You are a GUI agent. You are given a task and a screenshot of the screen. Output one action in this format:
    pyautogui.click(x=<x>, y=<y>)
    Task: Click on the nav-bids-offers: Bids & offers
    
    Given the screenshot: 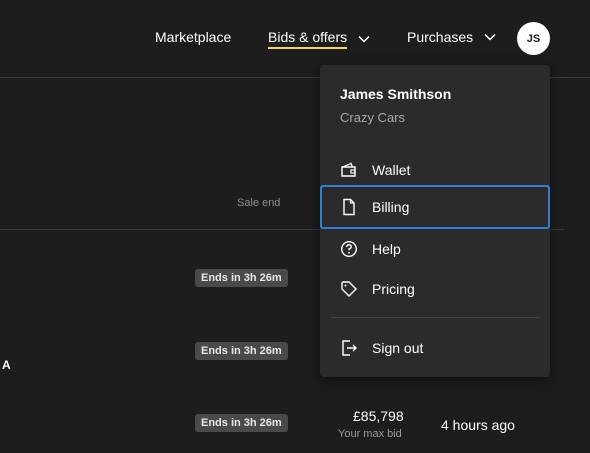 What is the action you would take?
    pyautogui.click(x=319, y=39)
    